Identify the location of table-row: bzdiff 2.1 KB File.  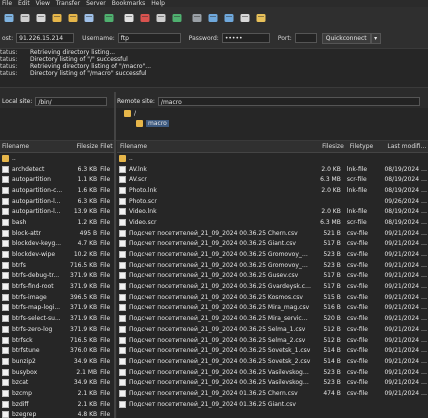
(57, 404).